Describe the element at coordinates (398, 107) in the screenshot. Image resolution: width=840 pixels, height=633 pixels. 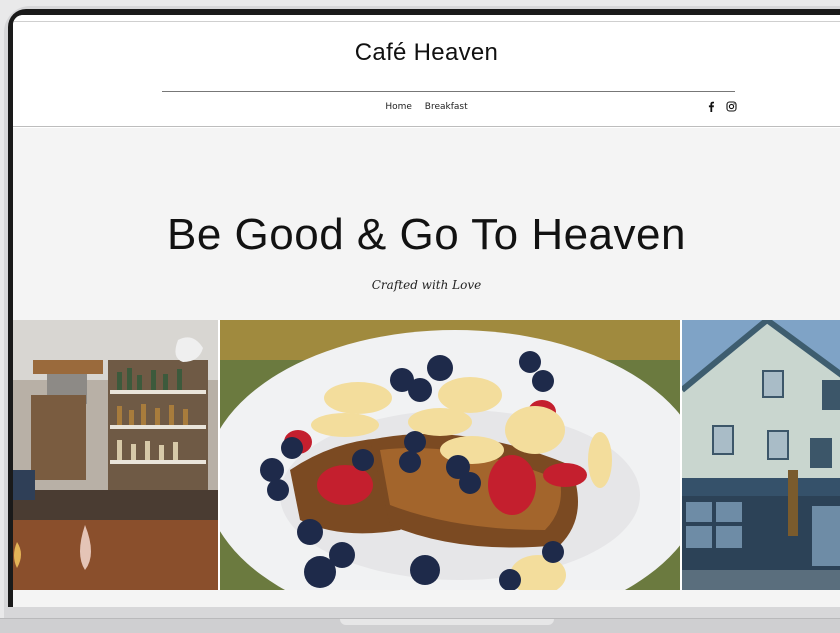
I see `nav-item-home: Home` at that location.